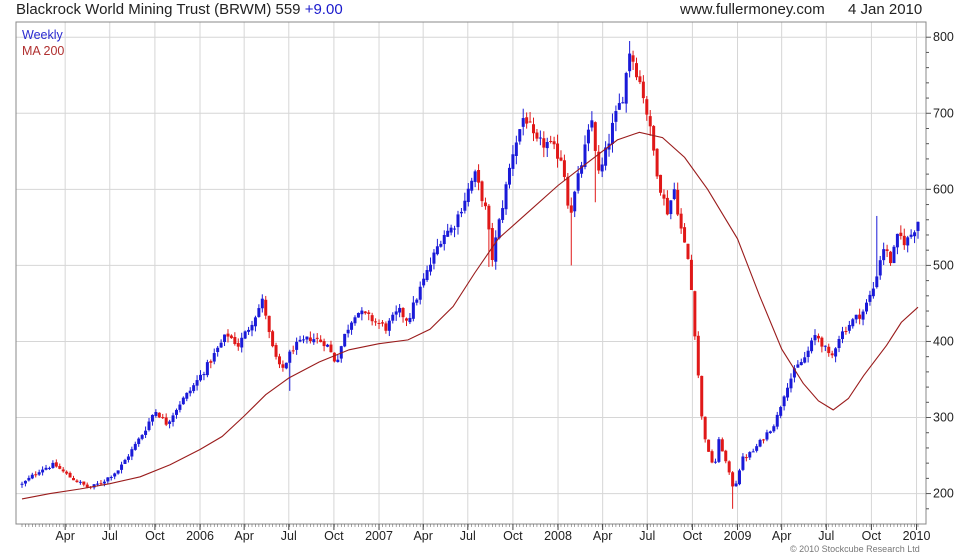 Image resolution: width=980 pixels, height=560 pixels. What do you see at coordinates (738, 536) in the screenshot?
I see `x-tick-label: 2009` at bounding box center [738, 536].